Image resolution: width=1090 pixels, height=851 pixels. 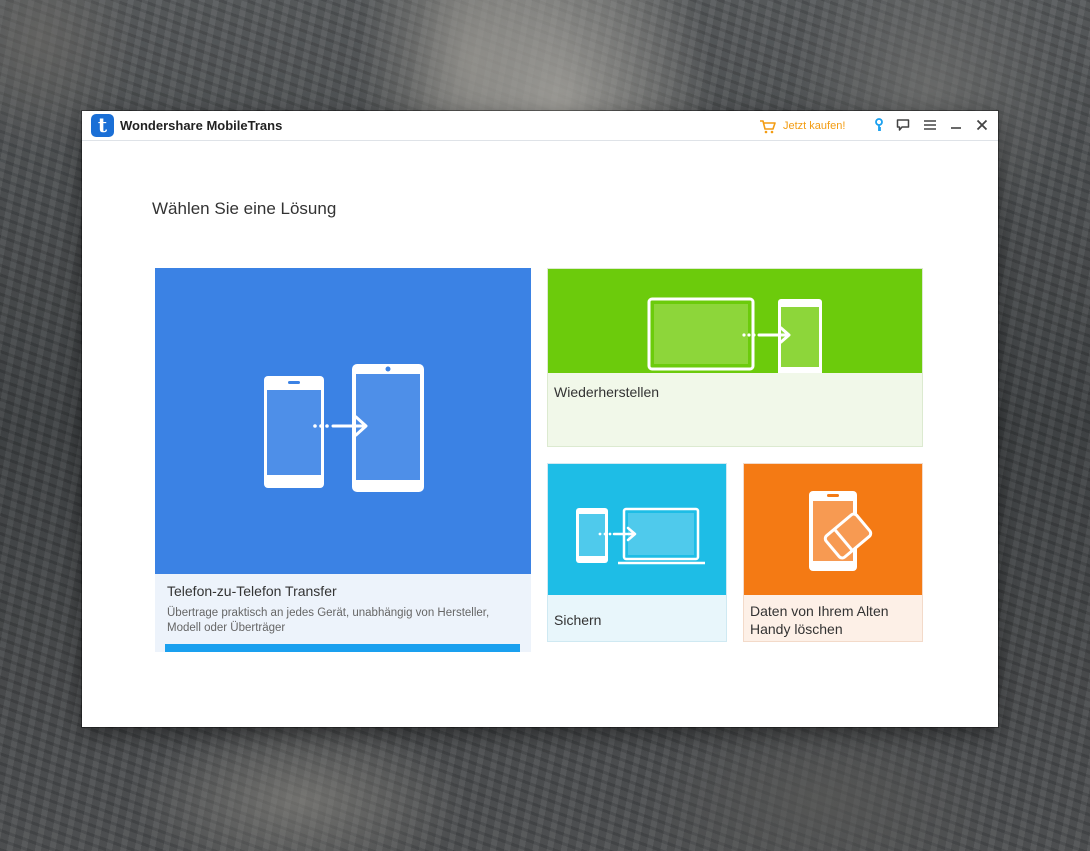 I want to click on tile-restore: Wiederherstellen, so click(x=735, y=357).